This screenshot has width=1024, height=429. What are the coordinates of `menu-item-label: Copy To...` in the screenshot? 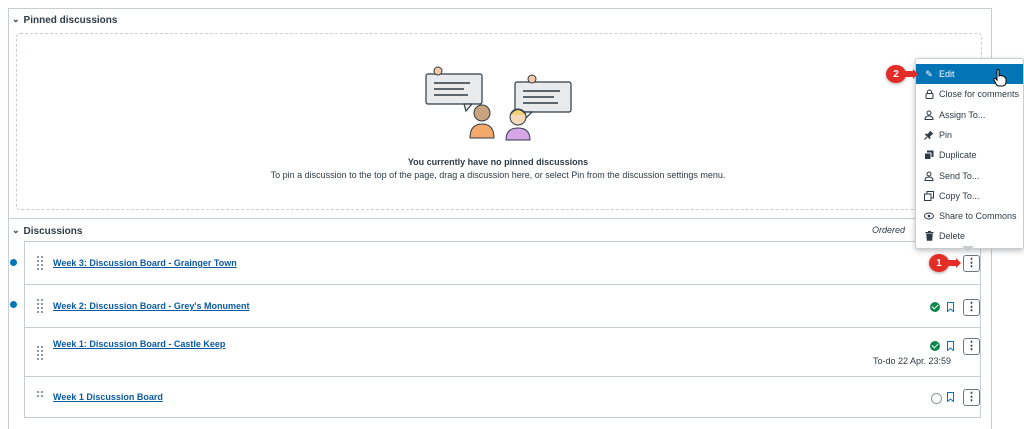 It's located at (959, 196).